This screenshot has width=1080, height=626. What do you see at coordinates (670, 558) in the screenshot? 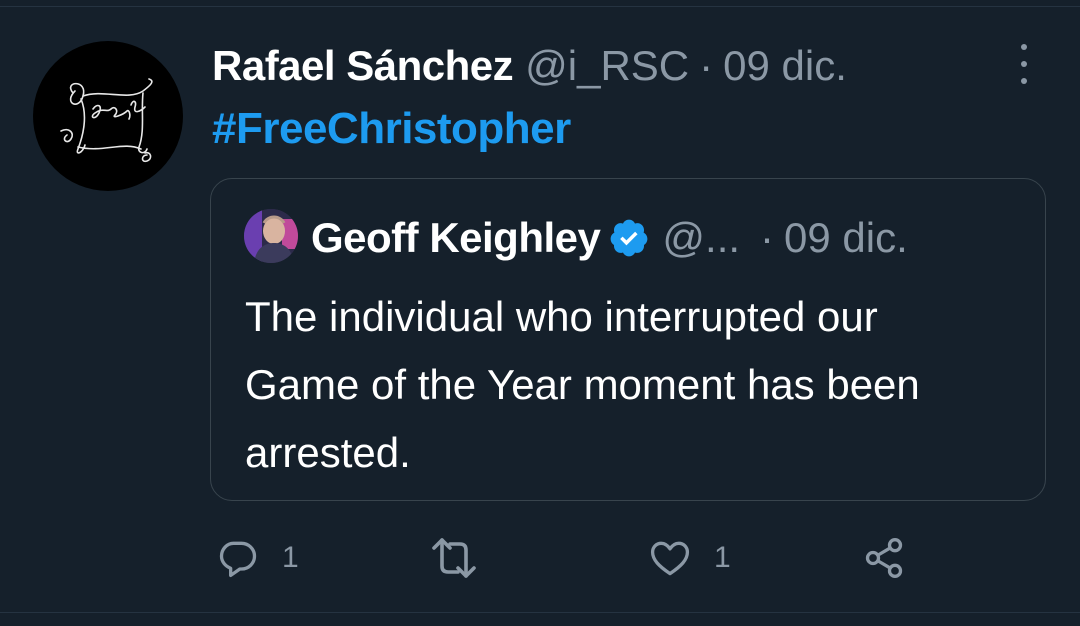
I see `like-icon` at bounding box center [670, 558].